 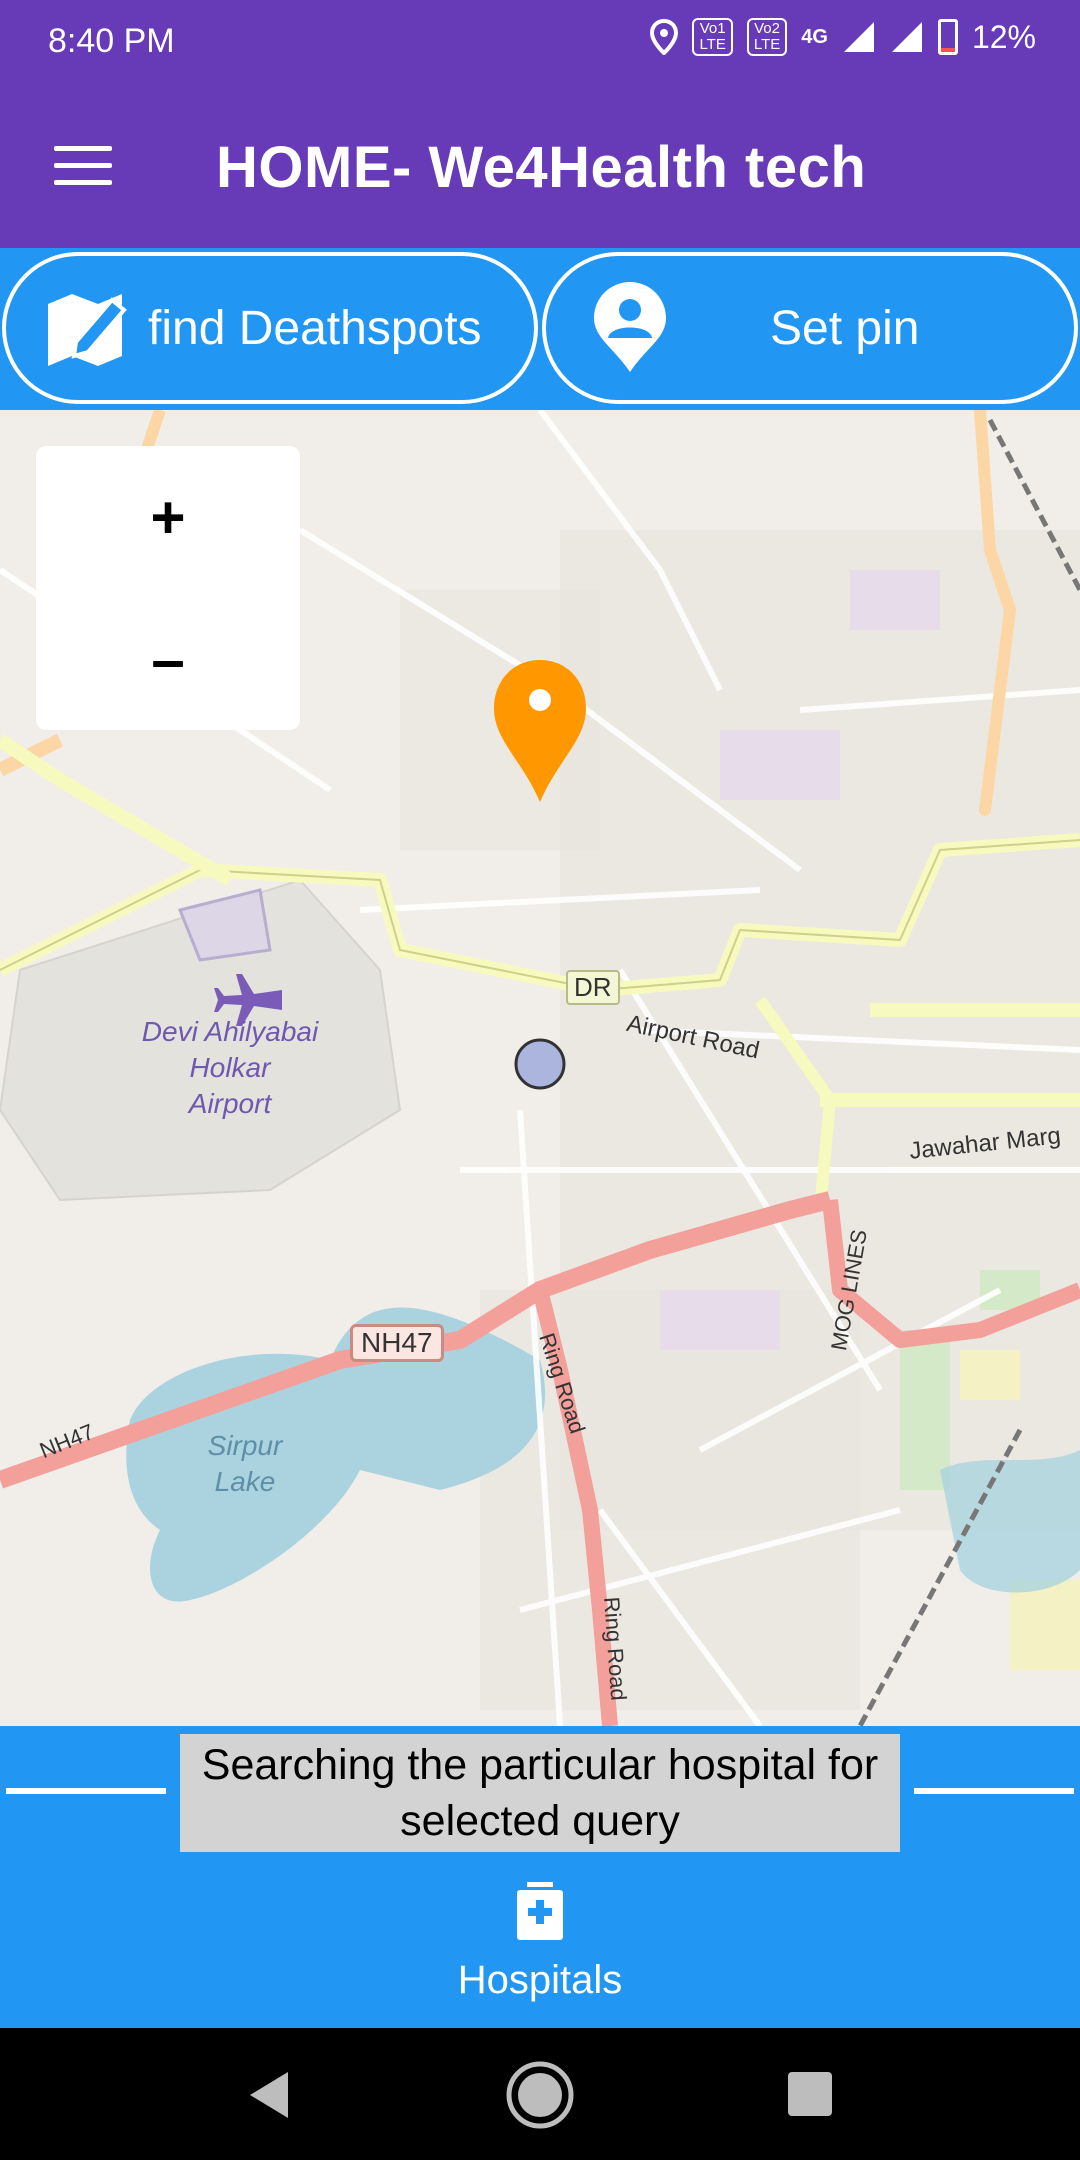 What do you see at coordinates (810, 2094) in the screenshot?
I see `recents-icon` at bounding box center [810, 2094].